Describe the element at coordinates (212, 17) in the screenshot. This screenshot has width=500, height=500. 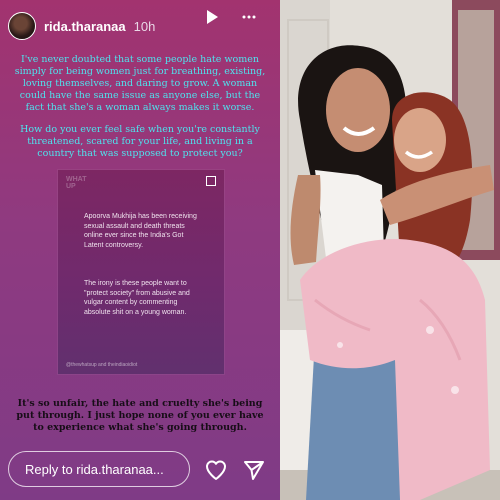
I see `play-icon` at that location.